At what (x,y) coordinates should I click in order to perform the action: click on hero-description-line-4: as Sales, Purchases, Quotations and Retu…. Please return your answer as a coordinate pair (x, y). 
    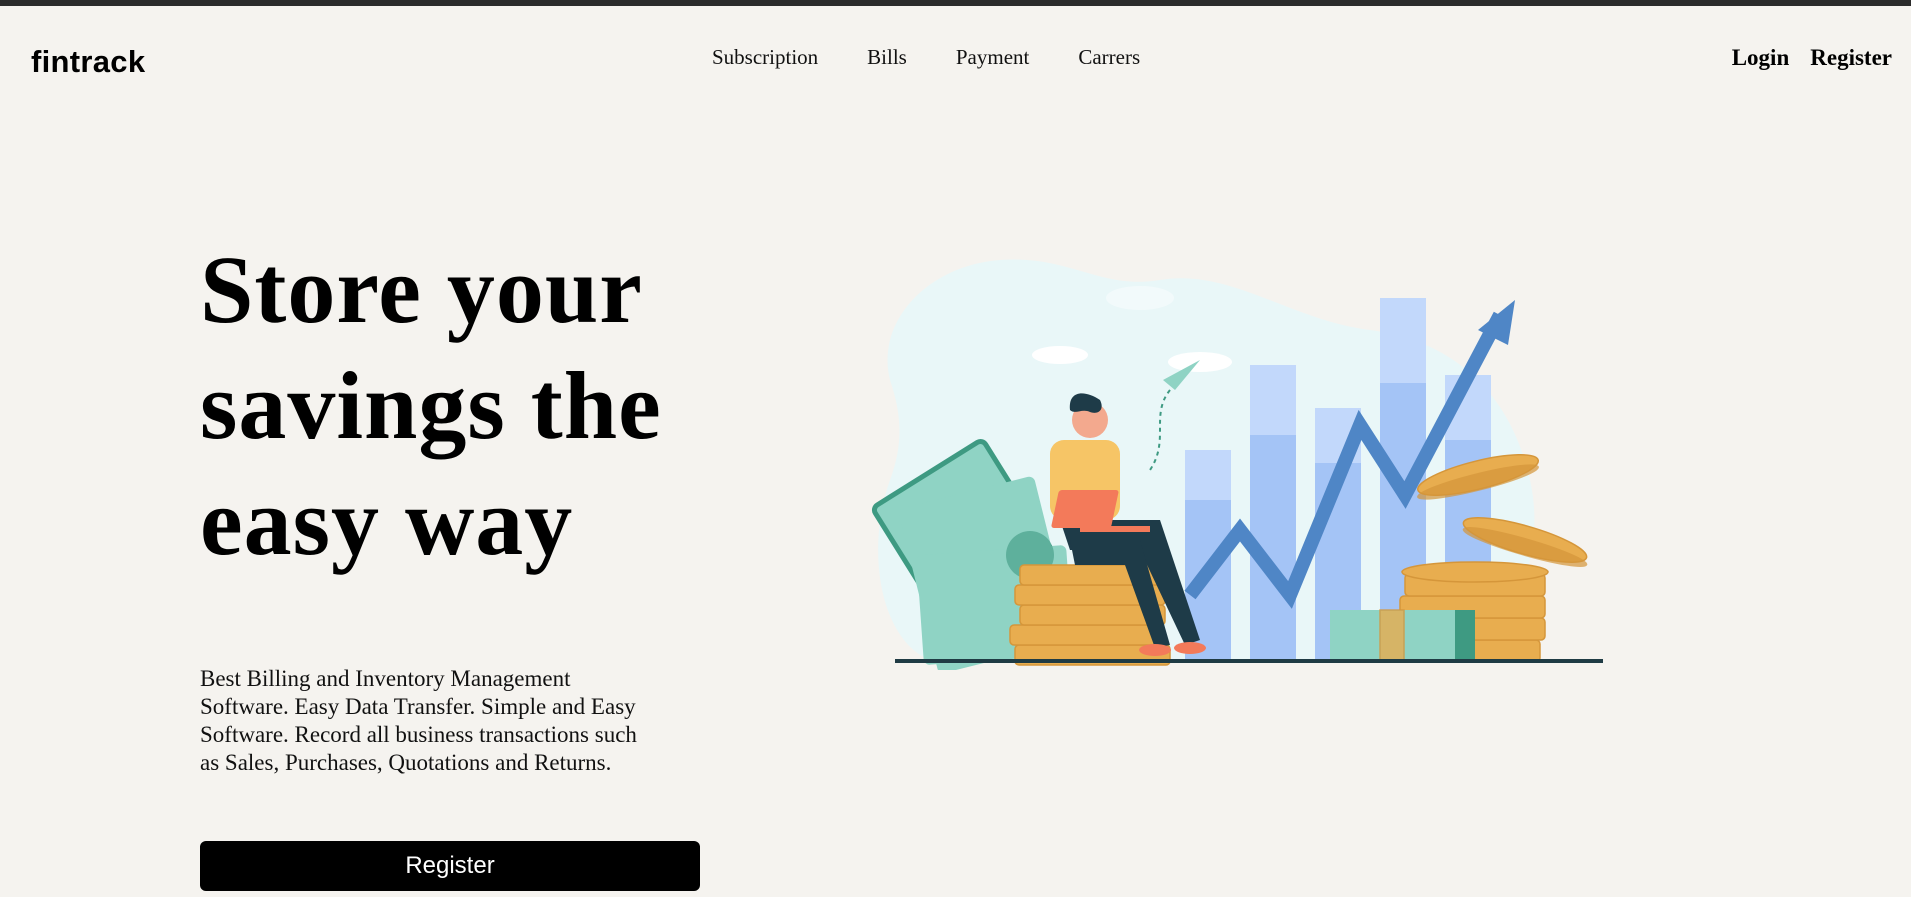
    Looking at the image, I should click on (406, 762).